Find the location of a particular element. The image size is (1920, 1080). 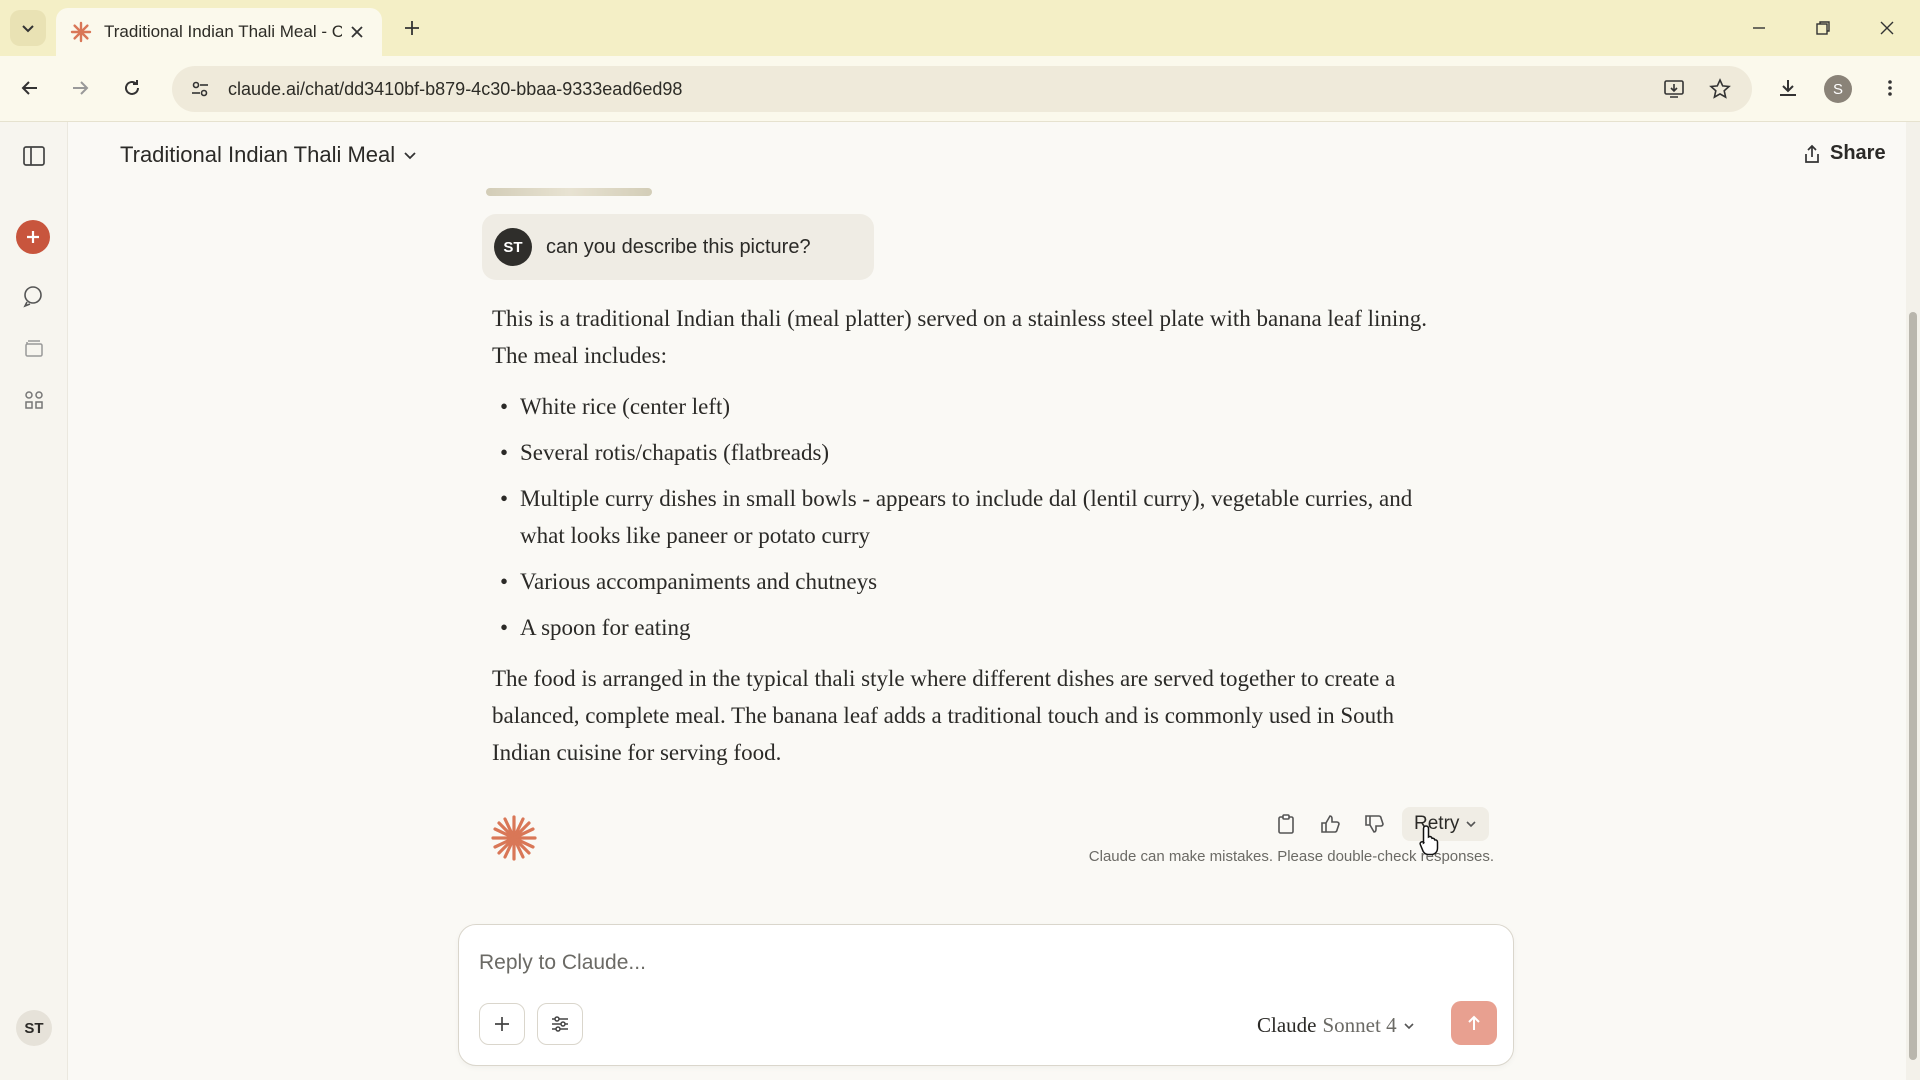

browser-menu-button is located at coordinates (1890, 88).